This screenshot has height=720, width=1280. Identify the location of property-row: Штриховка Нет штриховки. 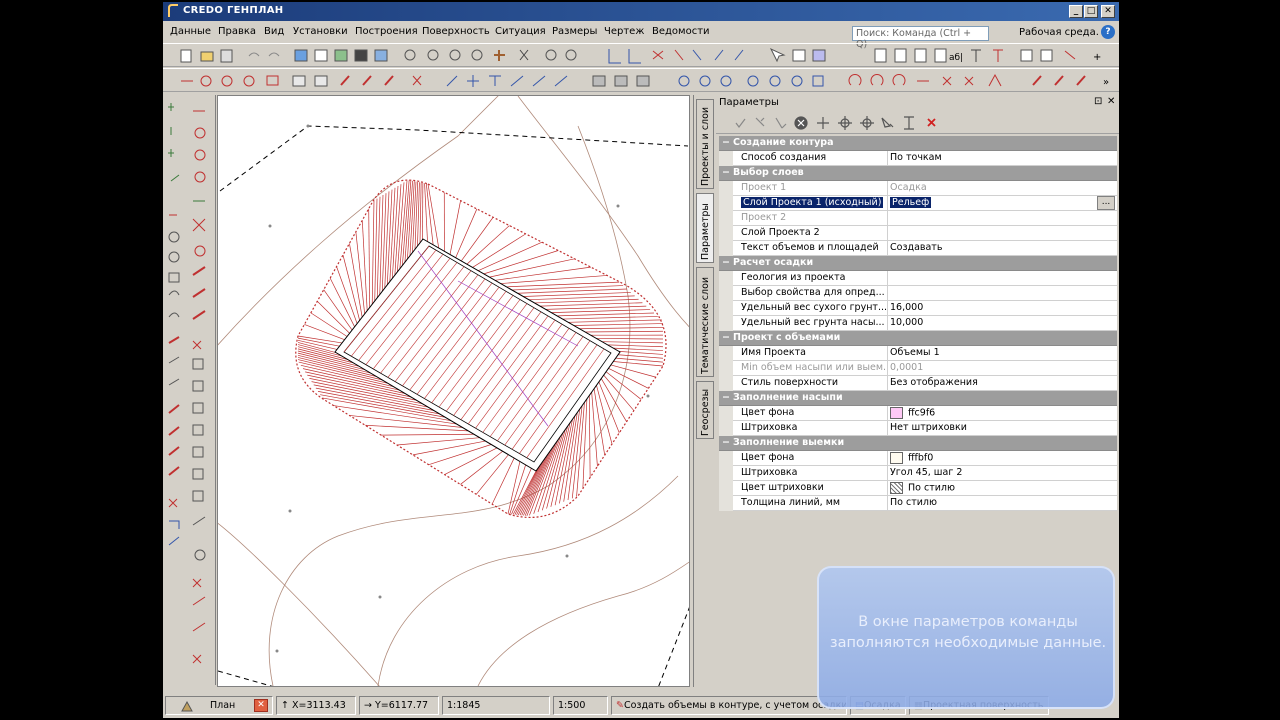
(918, 428).